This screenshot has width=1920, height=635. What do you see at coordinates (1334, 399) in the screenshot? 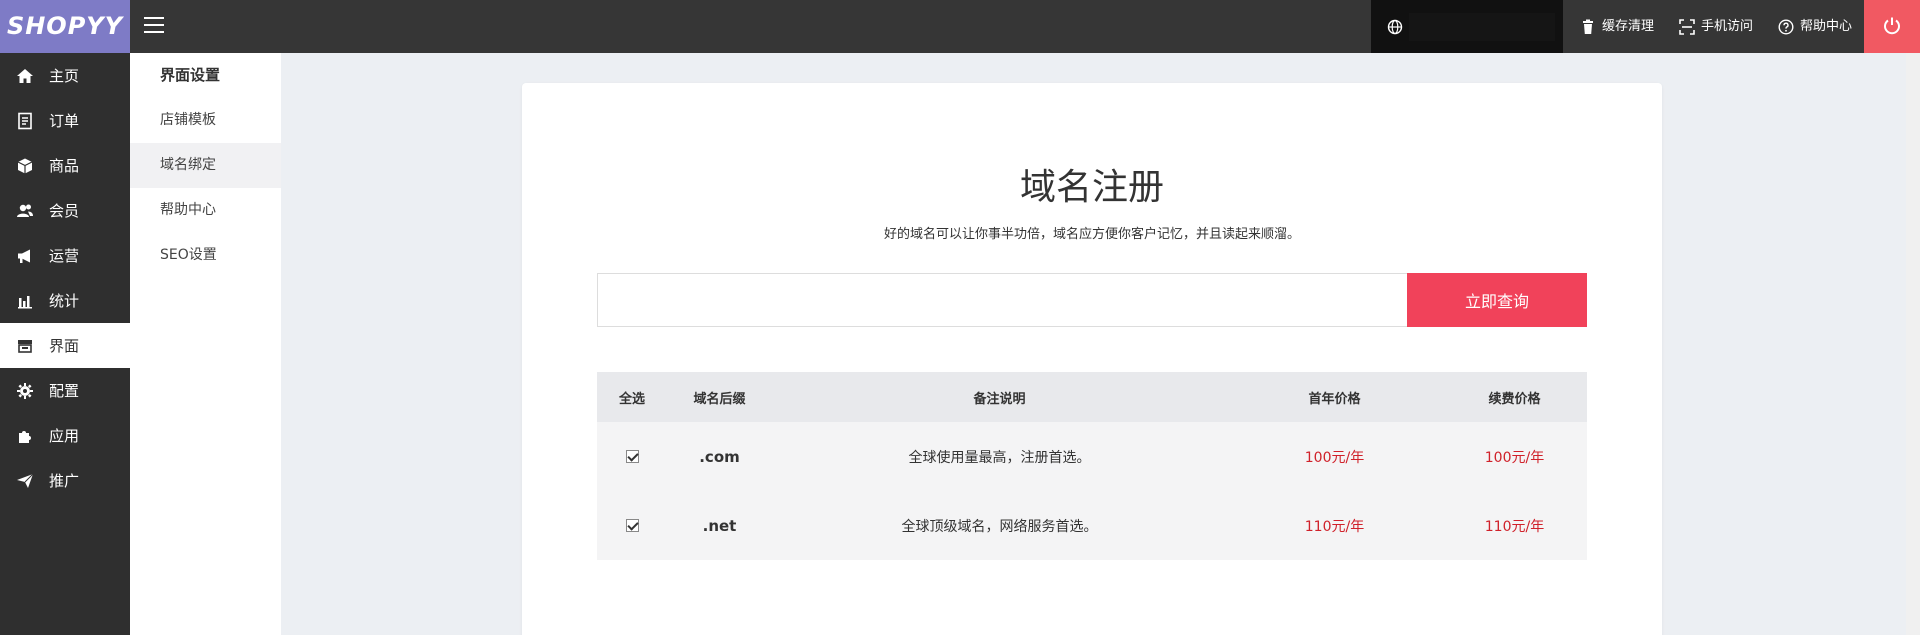
I see `header-first-year-price: 首年价格` at bounding box center [1334, 399].